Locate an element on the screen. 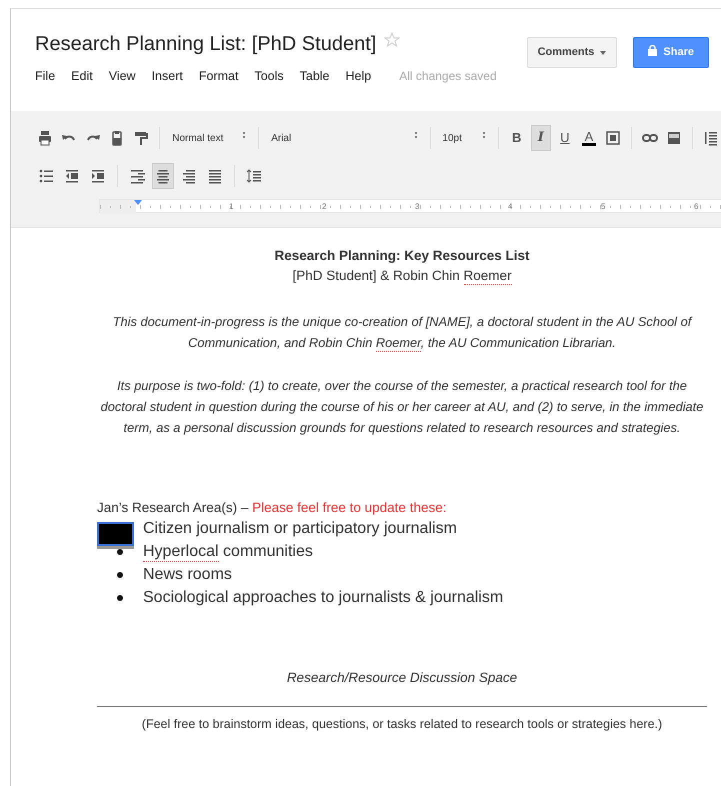  document-title: Research Planning List: [PhD Student] is located at coordinates (205, 44).